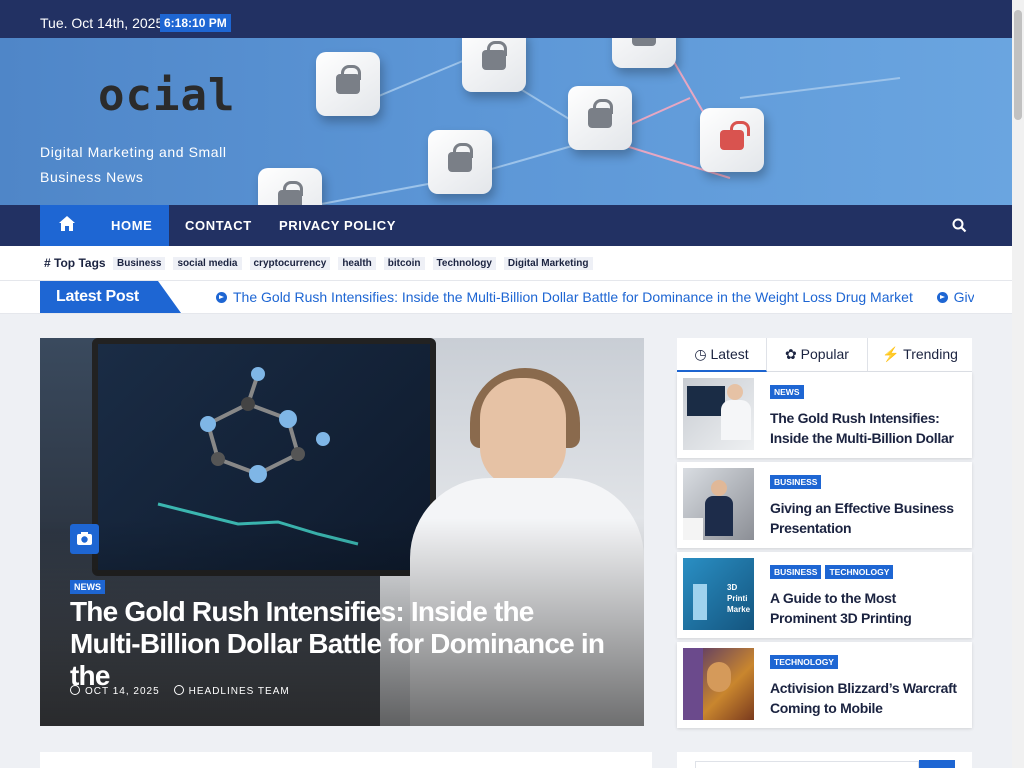 This screenshot has height=768, width=1024. I want to click on top-tags-label: # Top Tags, so click(75, 263).